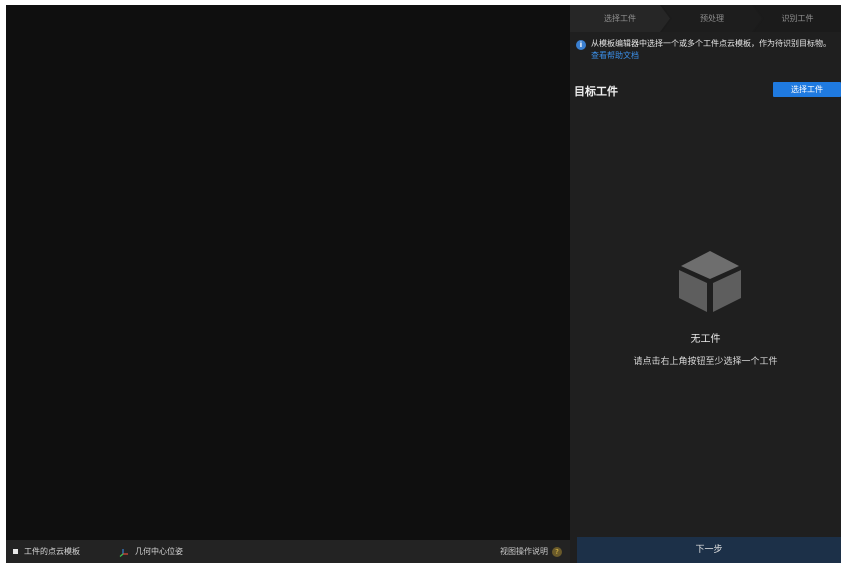 This screenshot has width=841, height=563. What do you see at coordinates (159, 551) in the screenshot?
I see `legend-pose-label: 几何中心位姿` at bounding box center [159, 551].